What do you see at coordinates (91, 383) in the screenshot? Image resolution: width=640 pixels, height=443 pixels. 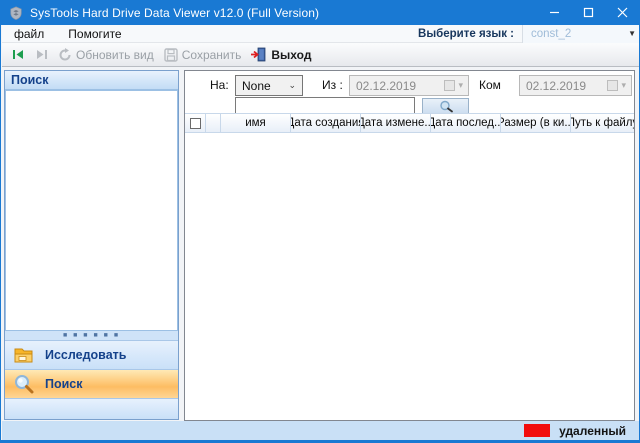 I see `search-button-nav: Поиск` at bounding box center [91, 383].